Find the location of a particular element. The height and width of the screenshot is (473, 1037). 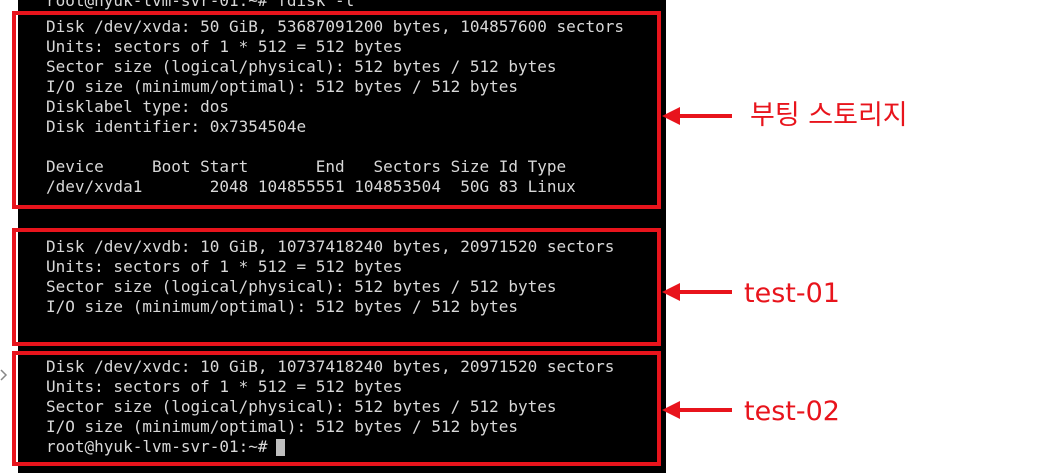

terminal-command-line: root@hyuk-lvm-svr-01:~# fdisk -l is located at coordinates (200, 5).